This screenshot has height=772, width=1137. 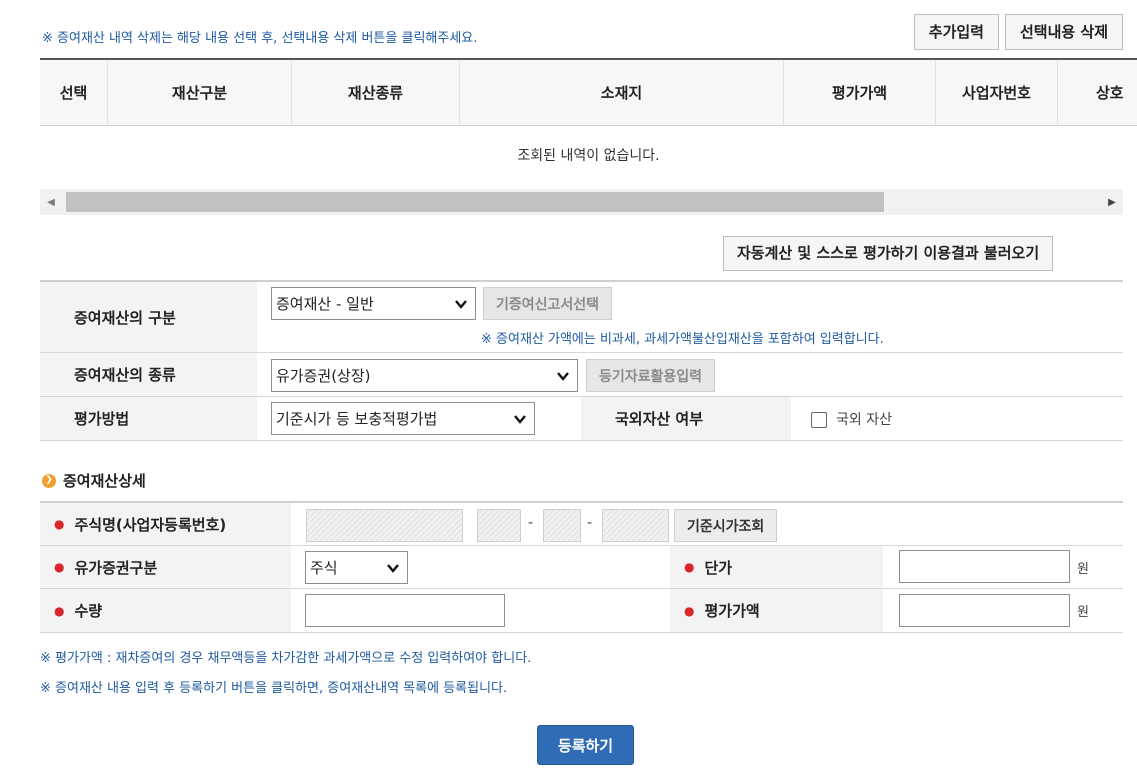 I want to click on security-type-label: 유가증권구분, so click(x=116, y=567).